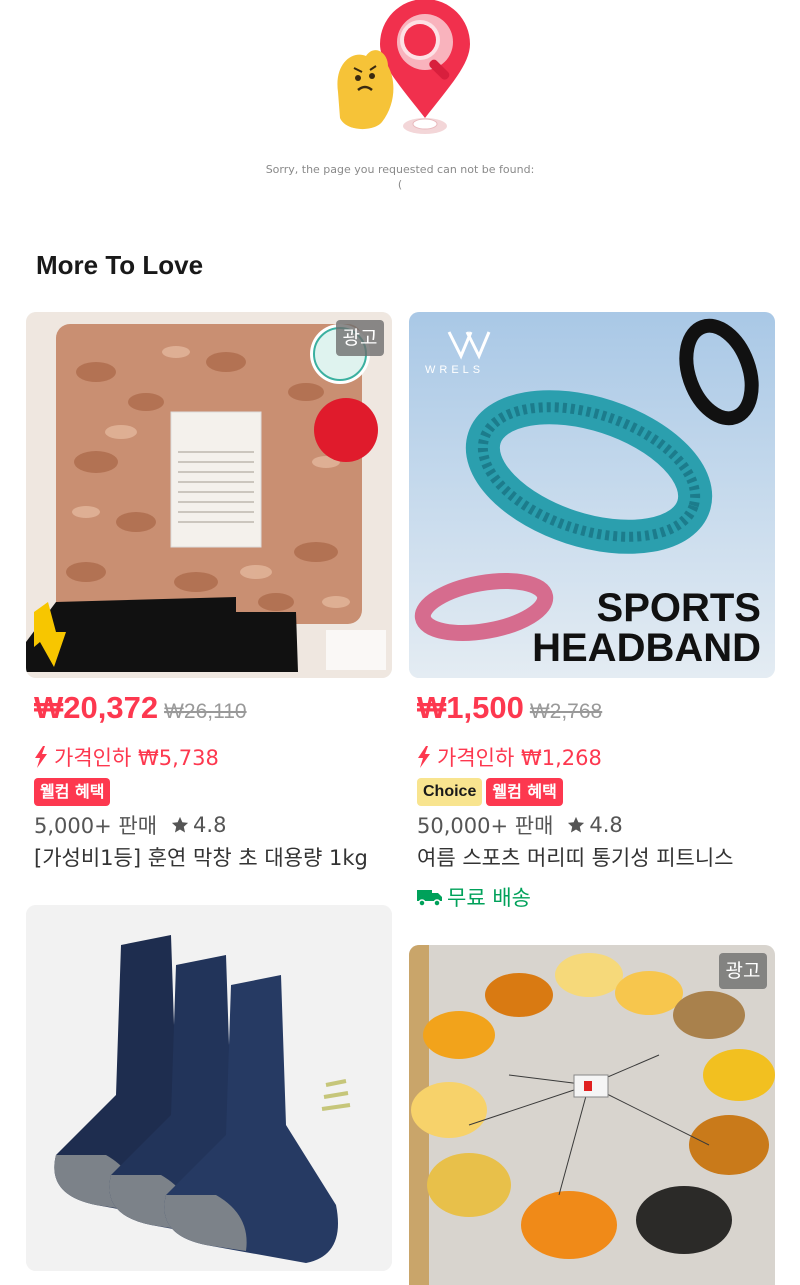  What do you see at coordinates (400, 184) in the screenshot?
I see `not-found-detail: (` at bounding box center [400, 184].